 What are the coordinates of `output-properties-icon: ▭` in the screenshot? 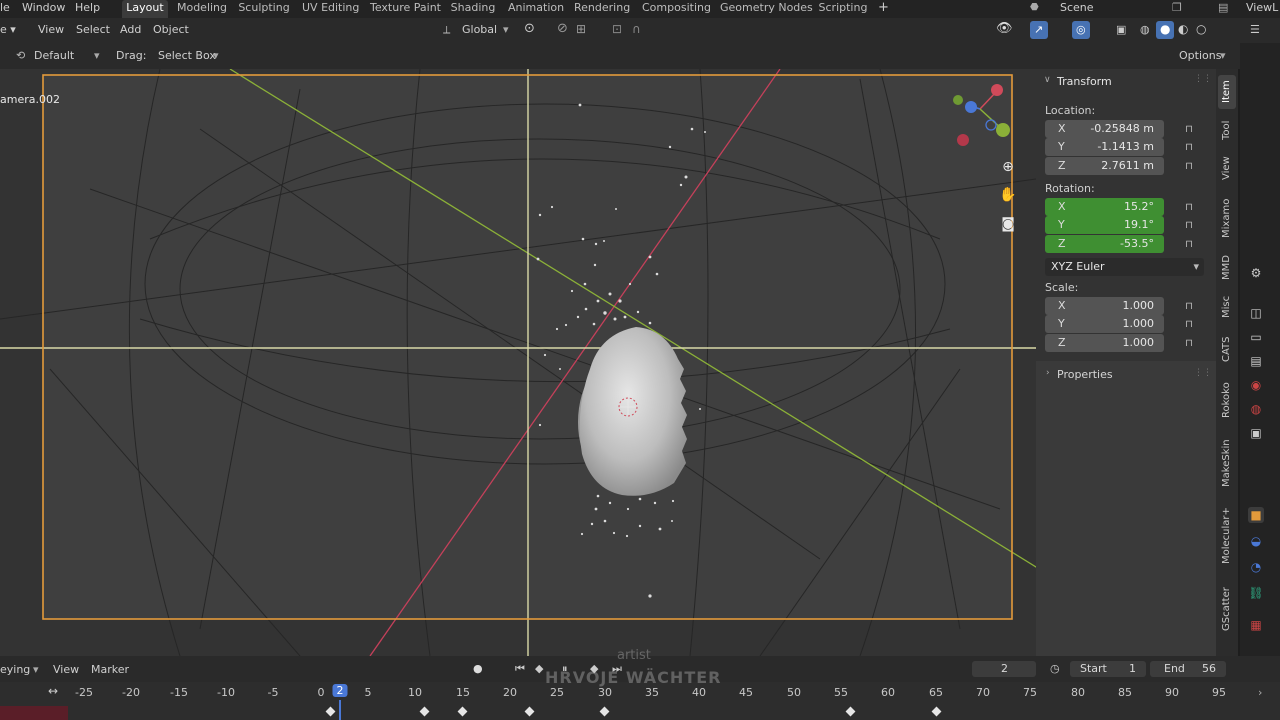 It's located at (1256, 337).